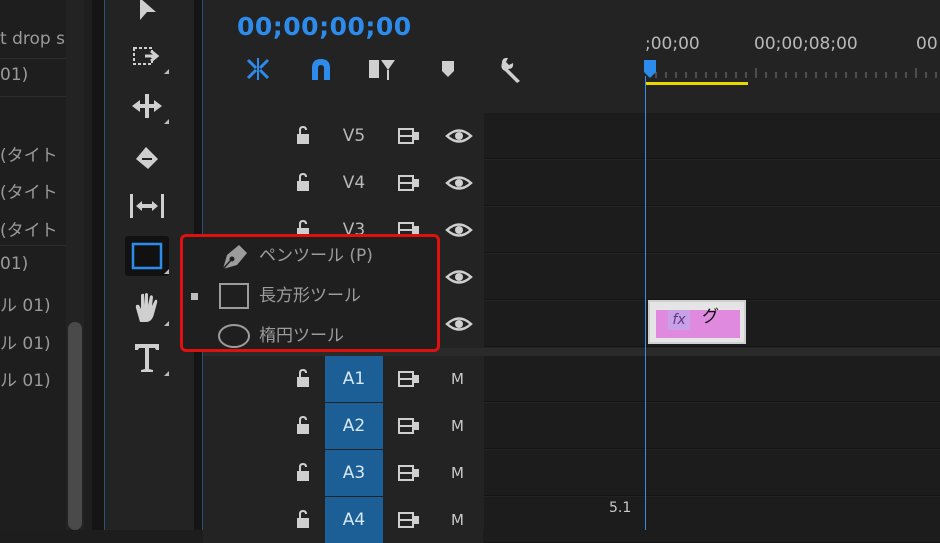 This screenshot has height=543, width=940. What do you see at coordinates (194, 296) in the screenshot?
I see `selected-indicator` at bounding box center [194, 296].